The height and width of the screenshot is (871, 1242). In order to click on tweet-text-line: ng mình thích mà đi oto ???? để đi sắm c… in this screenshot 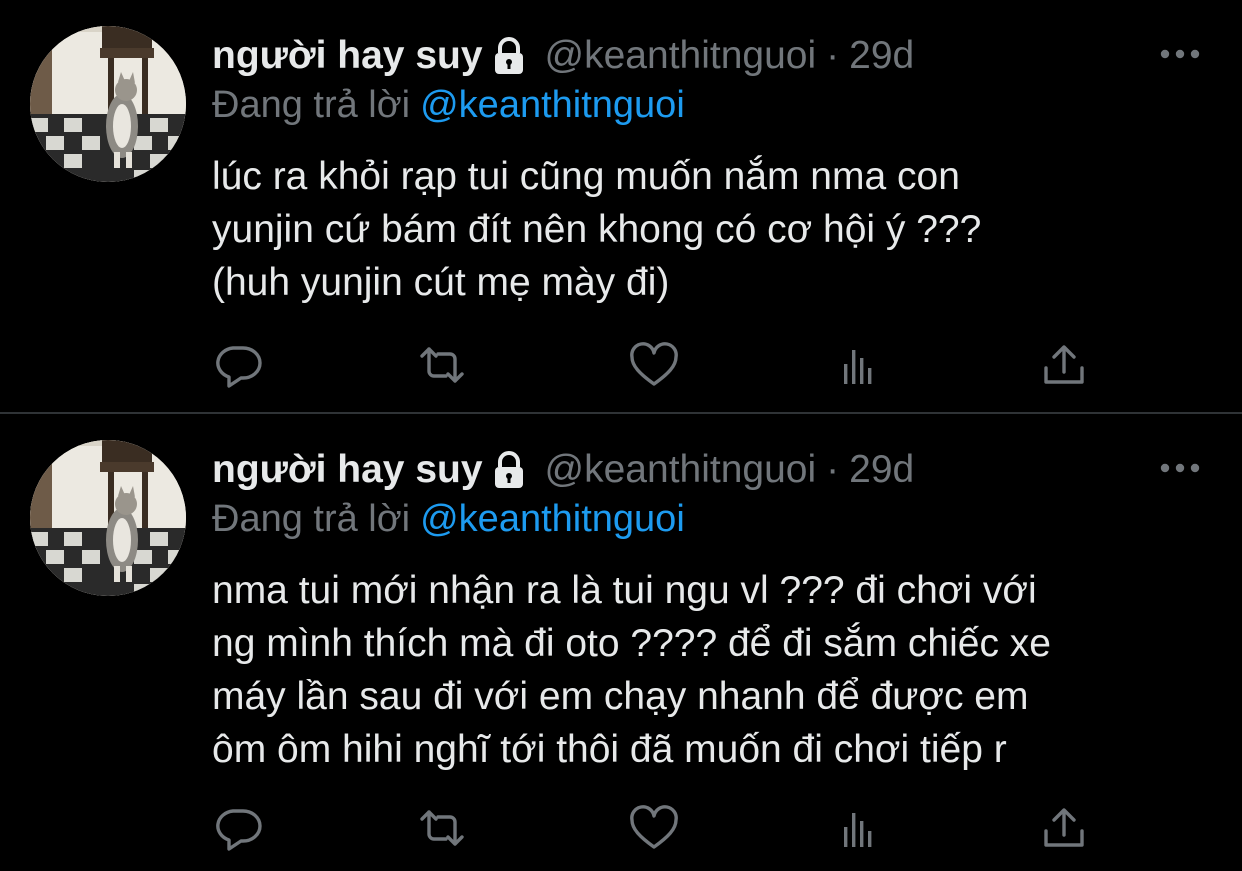, I will do `click(631, 643)`.